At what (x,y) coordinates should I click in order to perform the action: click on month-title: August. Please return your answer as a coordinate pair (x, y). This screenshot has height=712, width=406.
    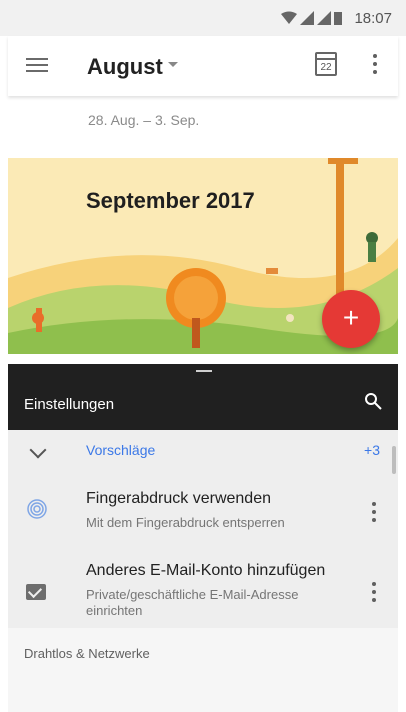
    Looking at the image, I should click on (125, 67).